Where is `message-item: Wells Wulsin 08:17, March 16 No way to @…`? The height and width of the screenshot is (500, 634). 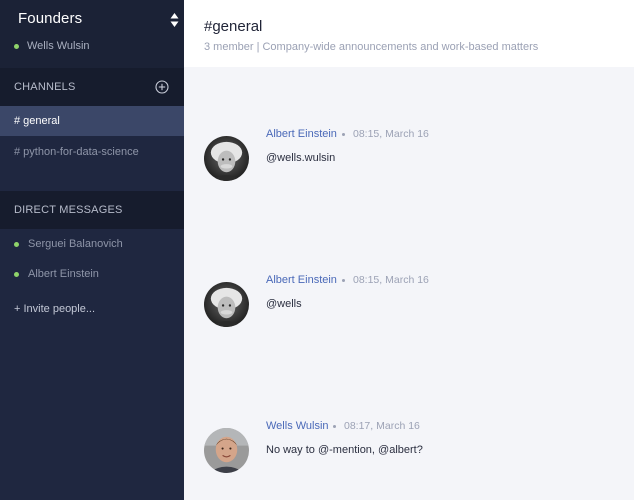 message-item: Wells Wulsin 08:17, March 16 No way to @… is located at coordinates (409, 455).